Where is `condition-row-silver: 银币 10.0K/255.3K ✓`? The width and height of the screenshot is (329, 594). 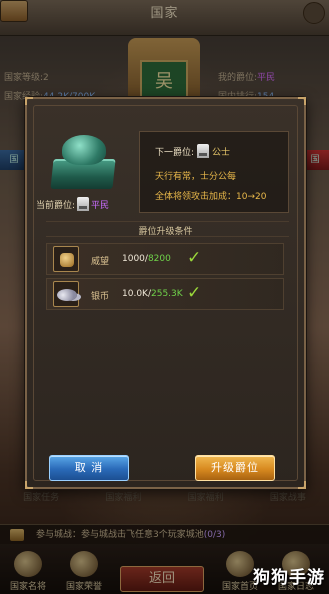
condition-row-silver: 银币 10.0K/255.3K ✓ is located at coordinates (165, 294).